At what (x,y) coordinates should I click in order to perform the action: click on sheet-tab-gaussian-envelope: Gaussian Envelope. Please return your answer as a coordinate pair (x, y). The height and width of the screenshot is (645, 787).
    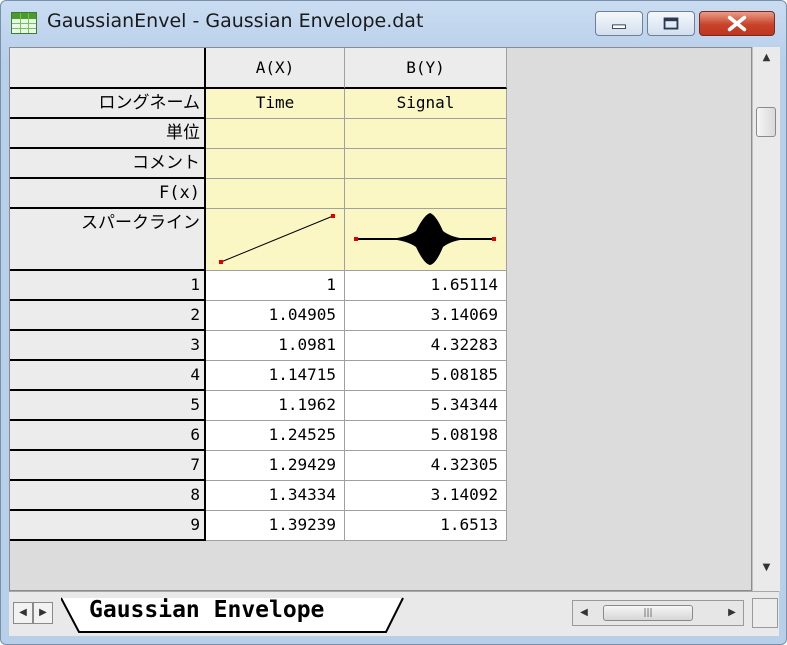
    Looking at the image, I should click on (206, 610).